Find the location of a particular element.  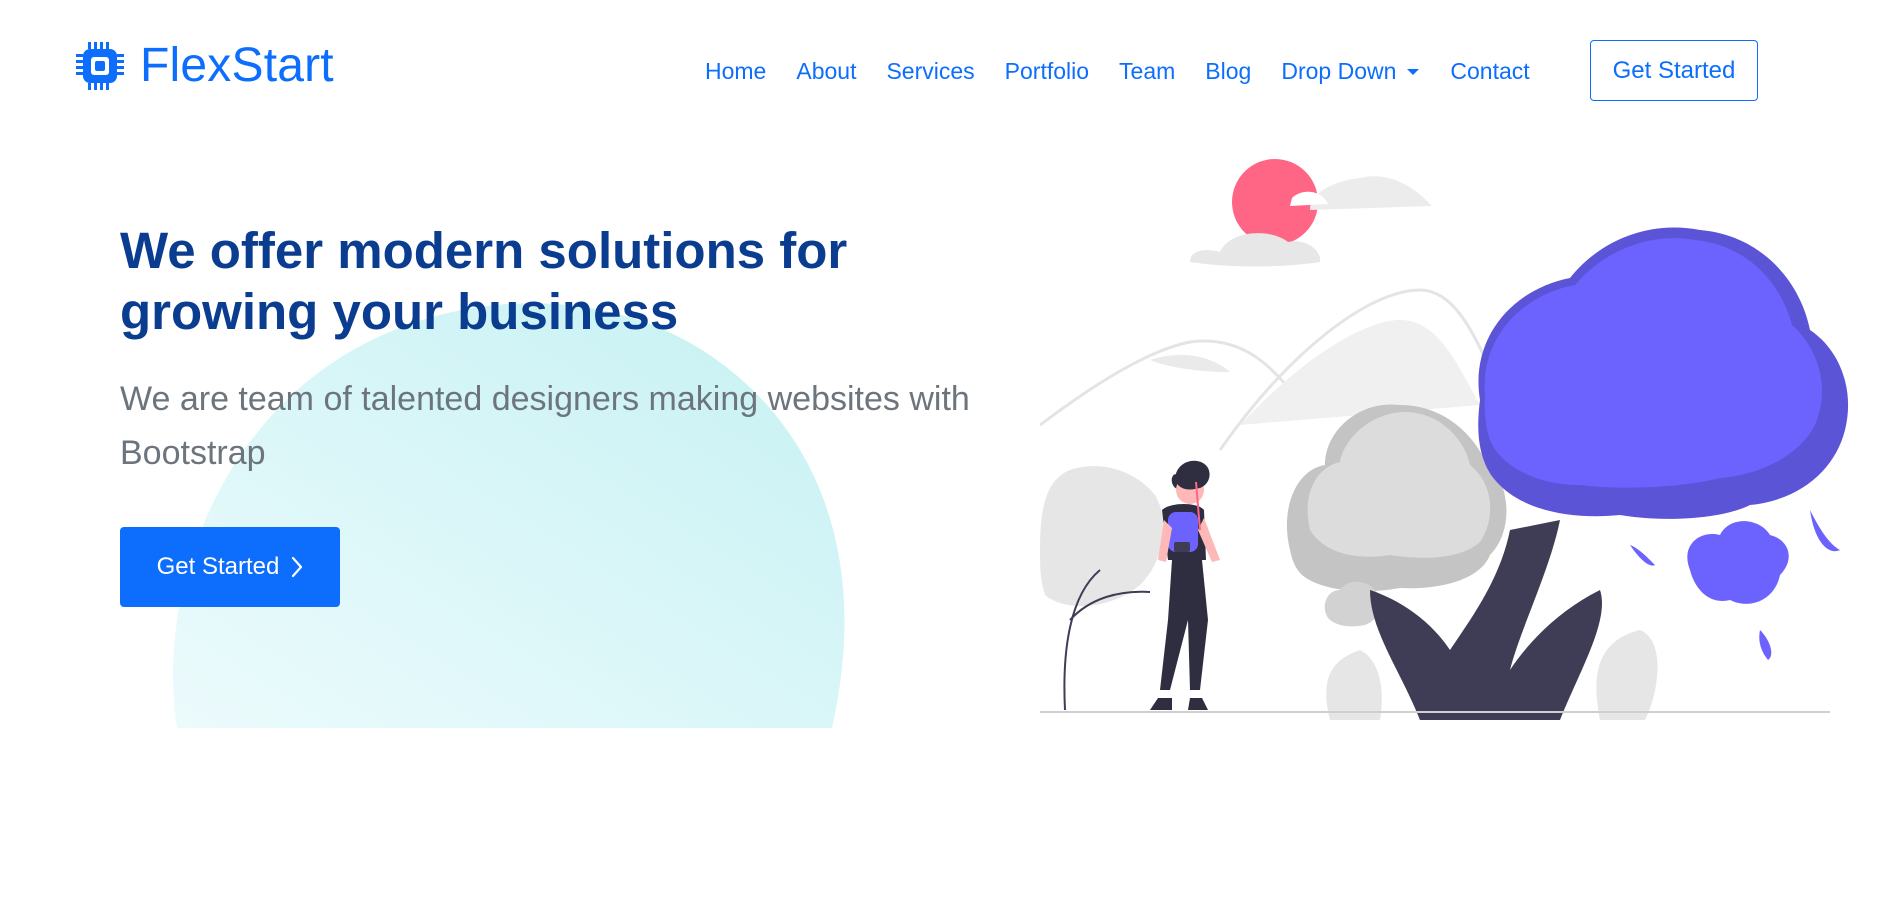

nav-contact: Contact is located at coordinates (1489, 71).